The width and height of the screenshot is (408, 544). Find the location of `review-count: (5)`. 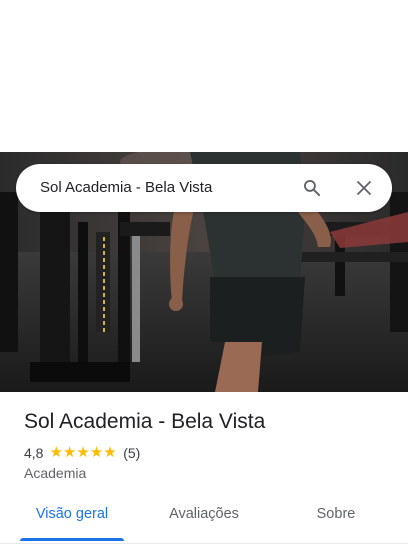

review-count: (5) is located at coordinates (131, 453).